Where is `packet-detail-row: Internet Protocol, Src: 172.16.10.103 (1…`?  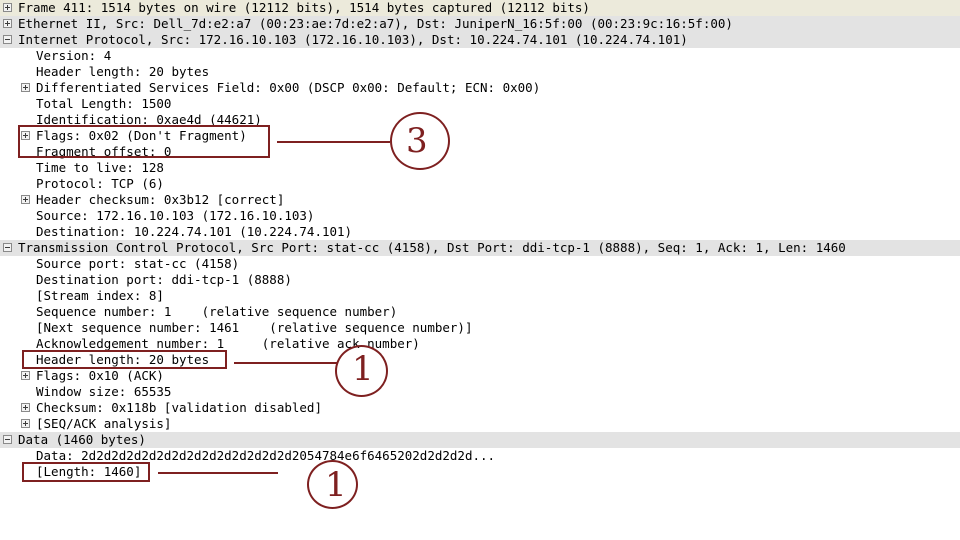
packet-detail-row: Internet Protocol, Src: 172.16.10.103 (1… is located at coordinates (480, 40).